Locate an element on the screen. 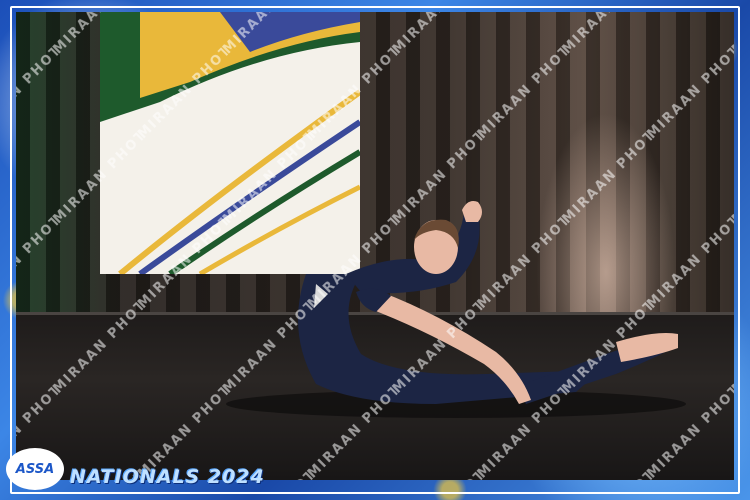 Image resolution: width=750 pixels, height=500 pixels. logo-text: ASSA is located at coordinates (35, 469).